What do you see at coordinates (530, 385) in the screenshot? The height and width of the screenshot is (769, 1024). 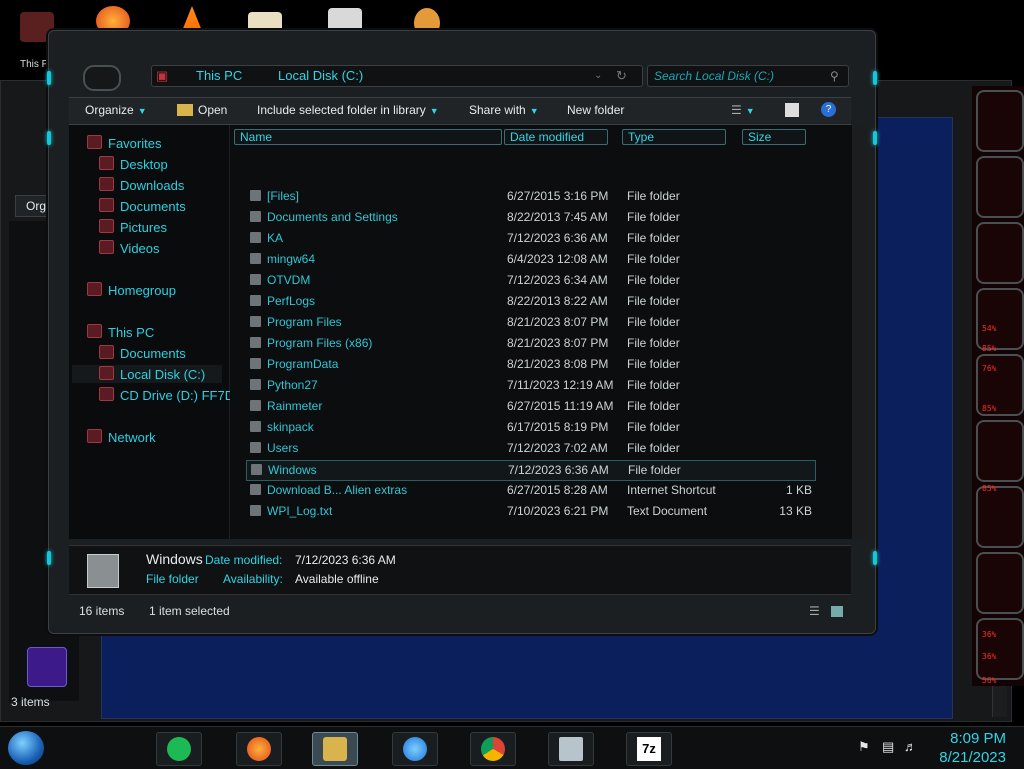 I see `file-row: Python27 7/11/2023 12:19 AM File folder` at bounding box center [530, 385].